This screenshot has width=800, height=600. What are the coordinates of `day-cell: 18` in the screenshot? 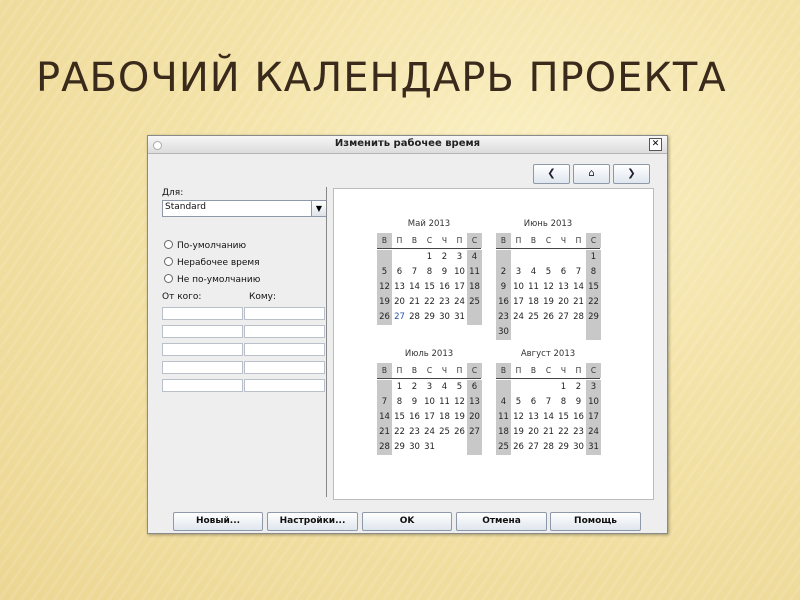 It's located at (474, 287).